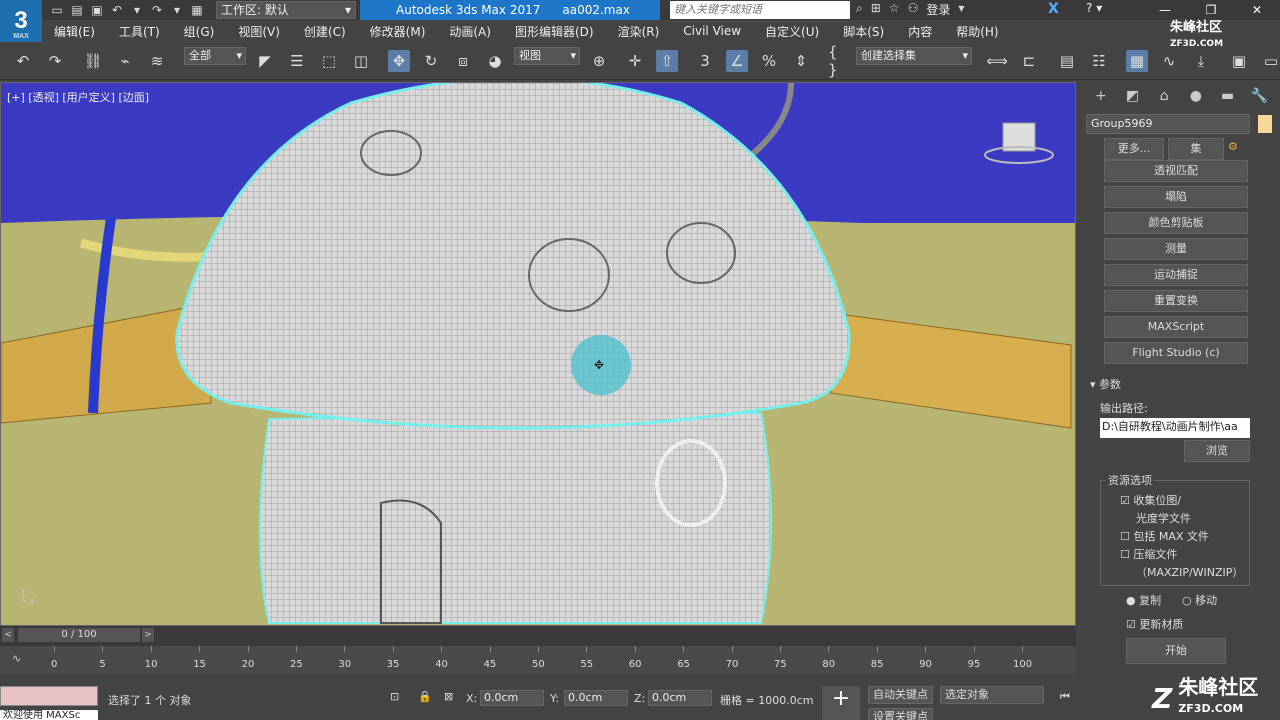 Image resolution: width=1280 pixels, height=720 pixels. Describe the element at coordinates (859, 9) in the screenshot. I see `binoculars-icon: ⌕` at that location.